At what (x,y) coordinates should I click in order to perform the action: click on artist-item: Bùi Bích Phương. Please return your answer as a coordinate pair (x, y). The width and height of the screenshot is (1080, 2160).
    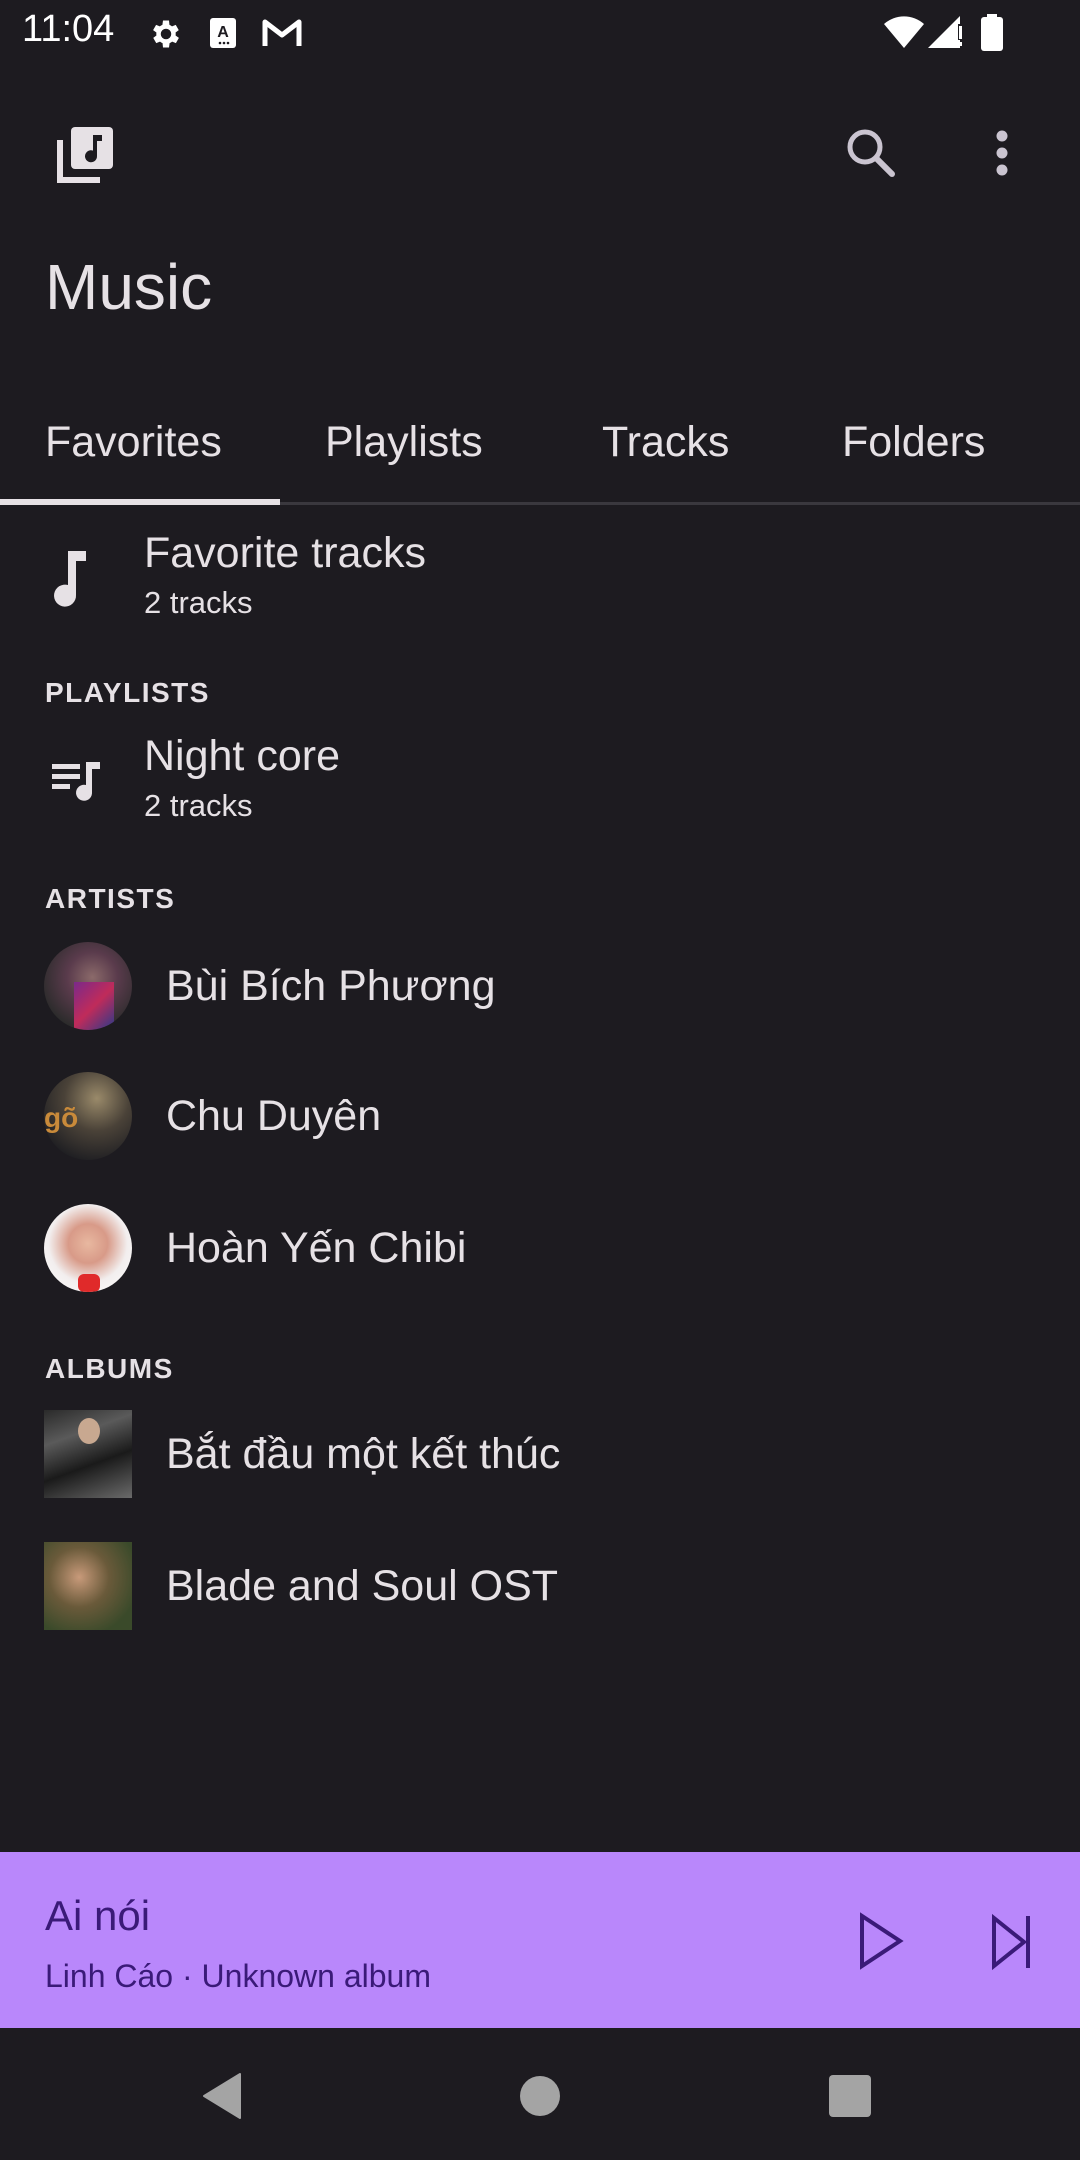
    Looking at the image, I should click on (540, 986).